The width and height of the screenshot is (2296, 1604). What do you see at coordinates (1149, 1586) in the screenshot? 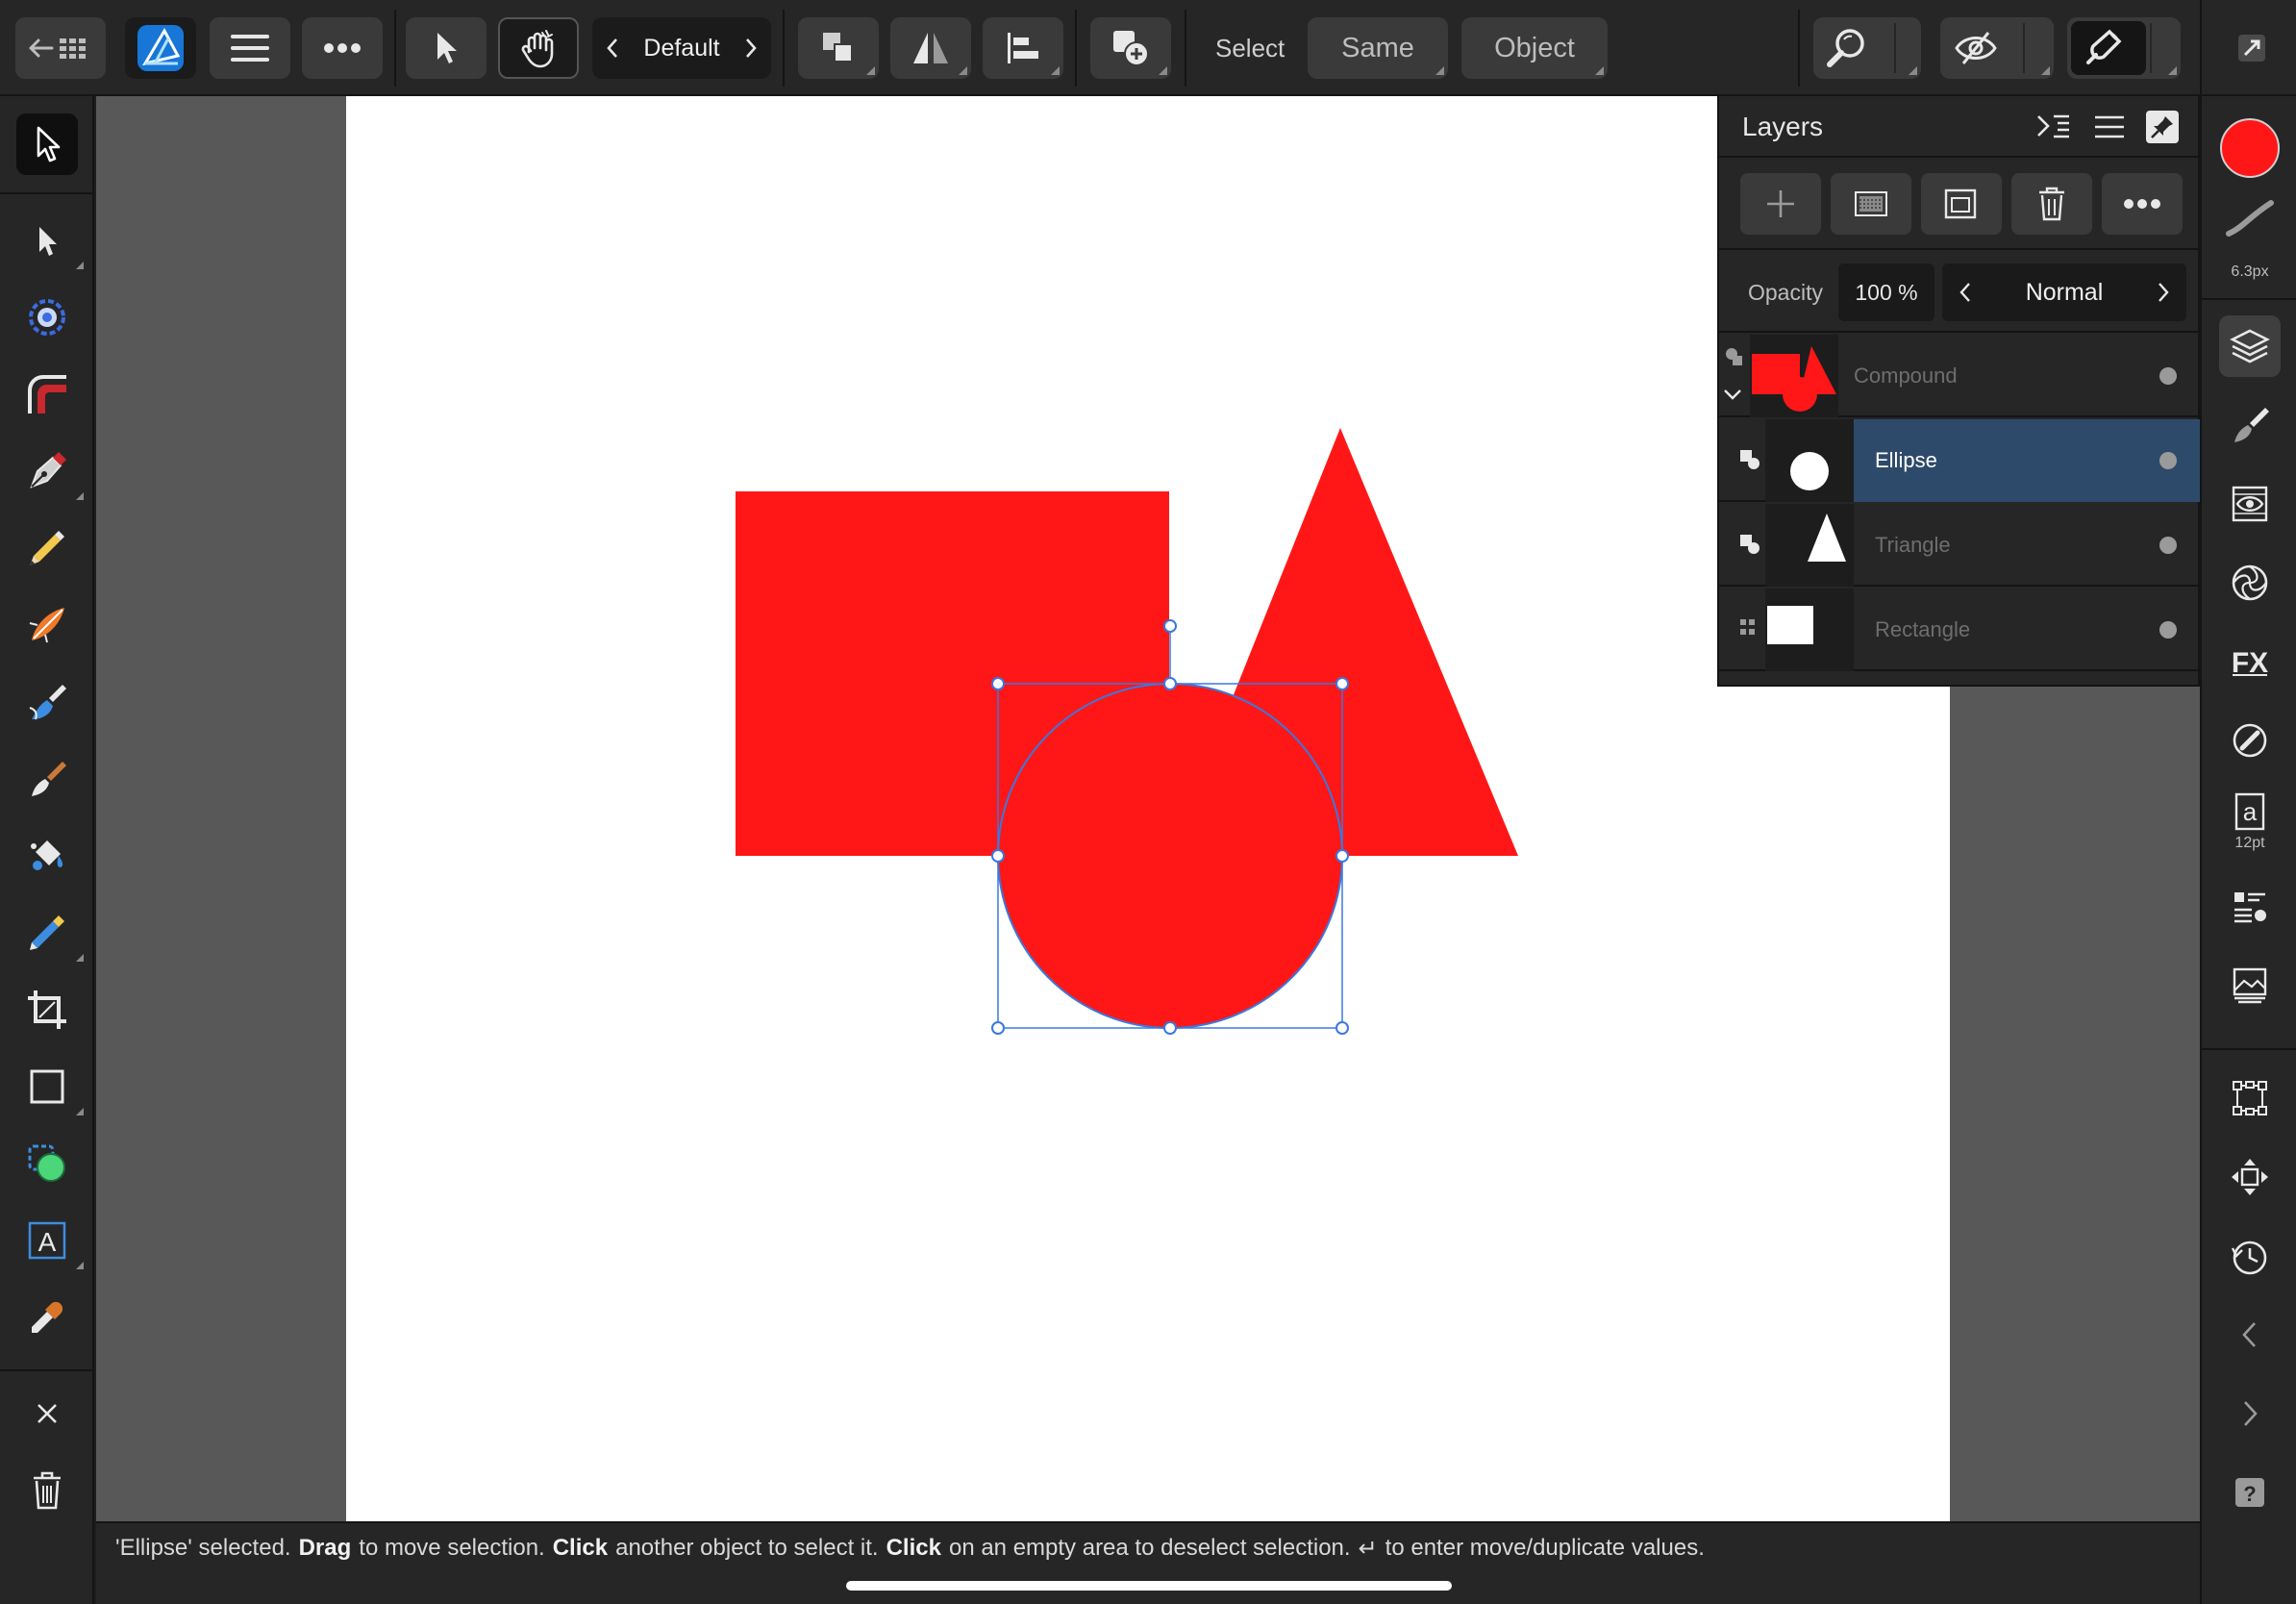
I see `home-indicator` at bounding box center [1149, 1586].